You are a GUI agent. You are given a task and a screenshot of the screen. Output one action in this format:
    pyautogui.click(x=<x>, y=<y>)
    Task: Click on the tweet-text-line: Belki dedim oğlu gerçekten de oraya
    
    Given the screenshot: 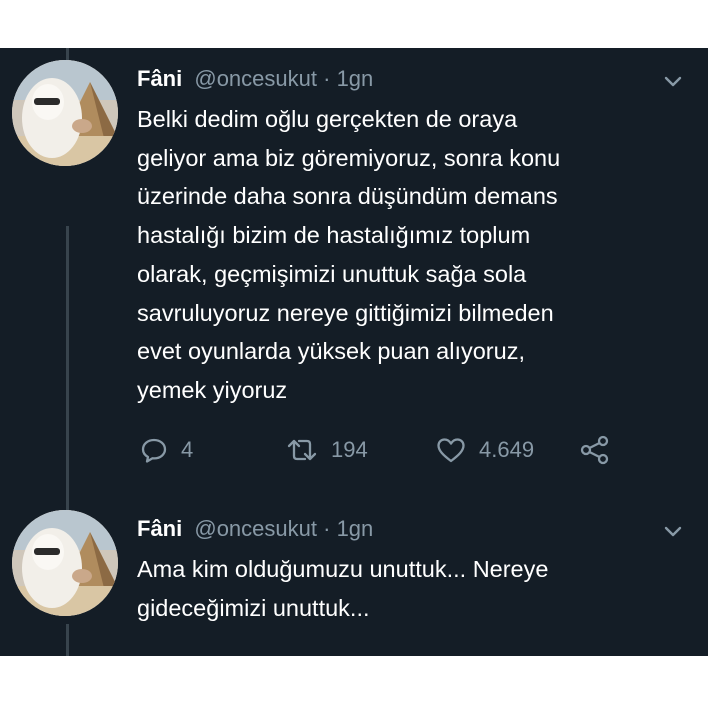 What is the action you would take?
    pyautogui.click(x=327, y=119)
    